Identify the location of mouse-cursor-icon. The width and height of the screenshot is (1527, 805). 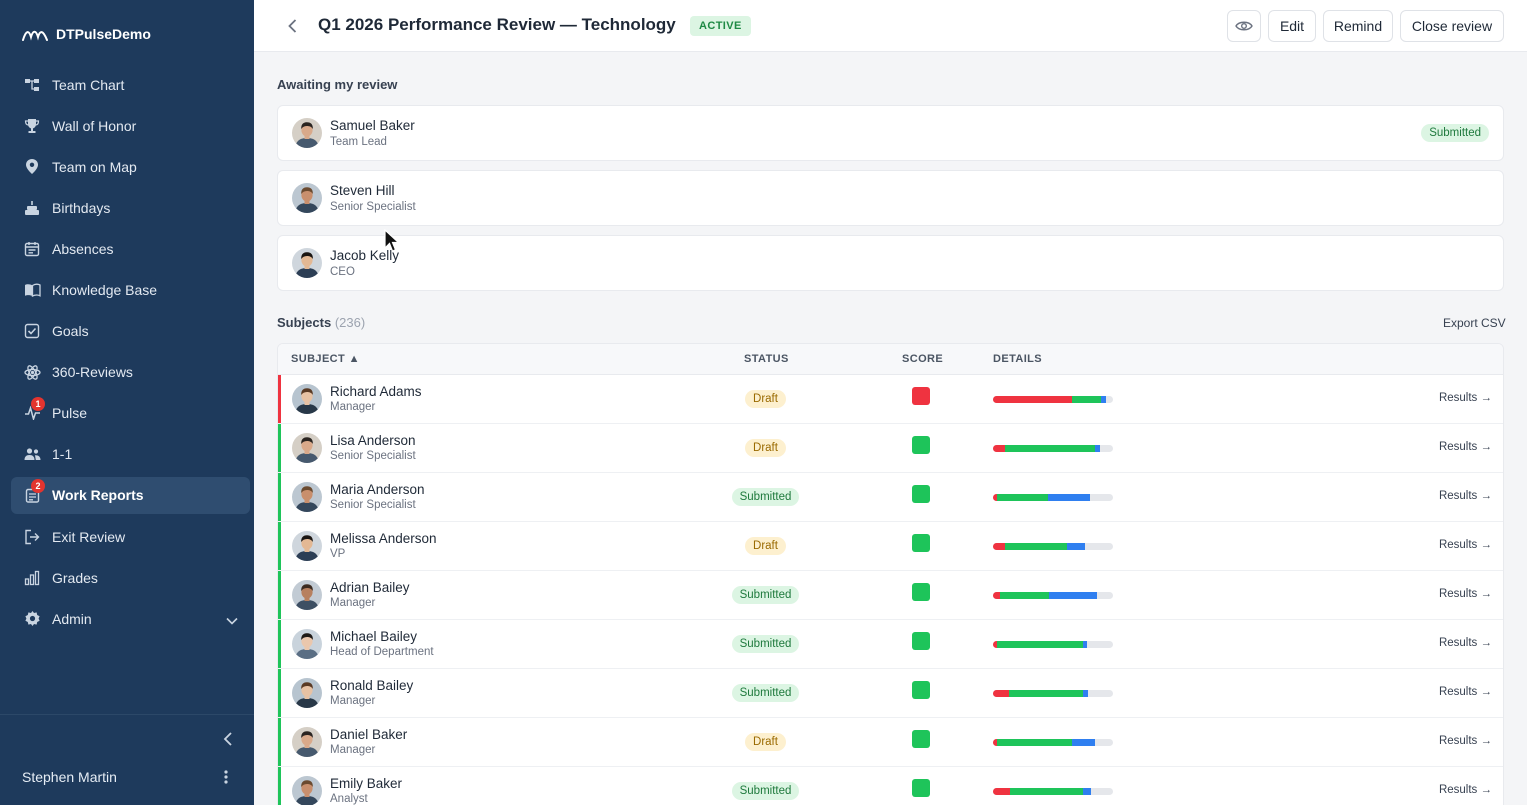
(392, 240).